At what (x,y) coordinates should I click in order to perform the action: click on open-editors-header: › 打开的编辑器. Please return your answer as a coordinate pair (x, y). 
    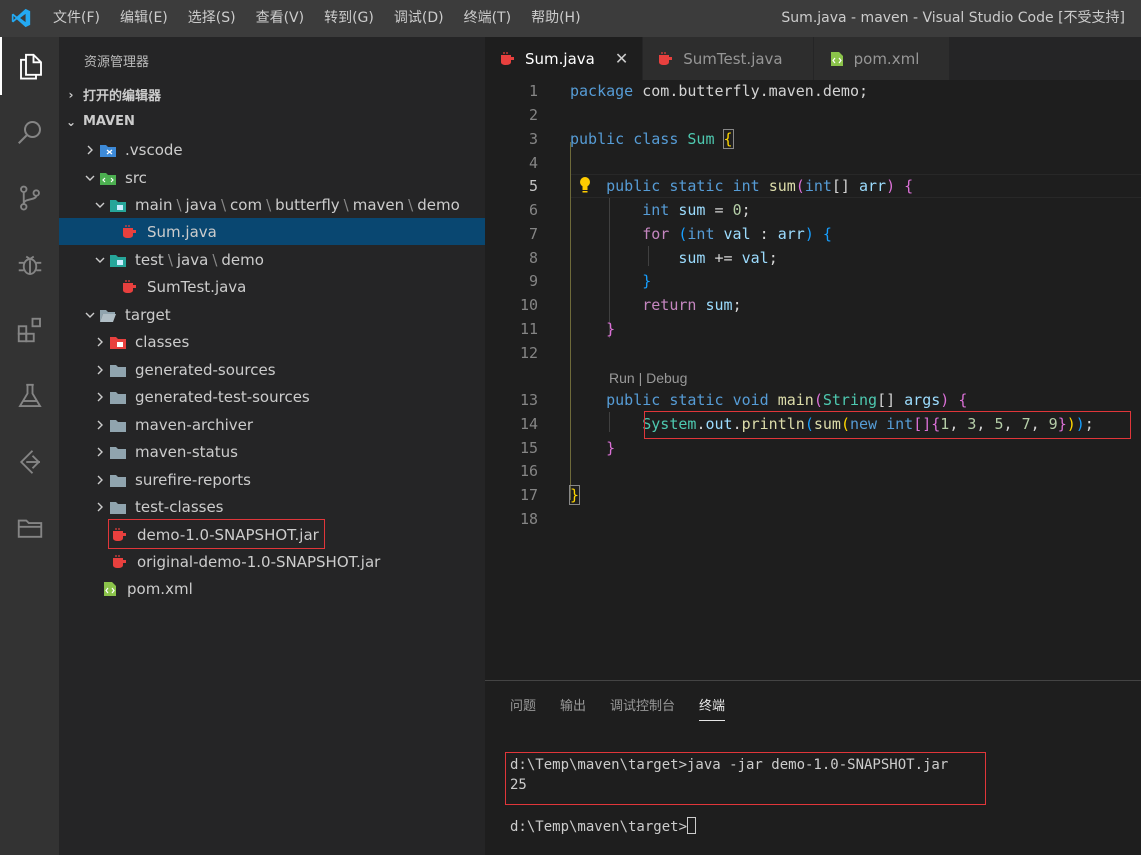
    Looking at the image, I should click on (272, 94).